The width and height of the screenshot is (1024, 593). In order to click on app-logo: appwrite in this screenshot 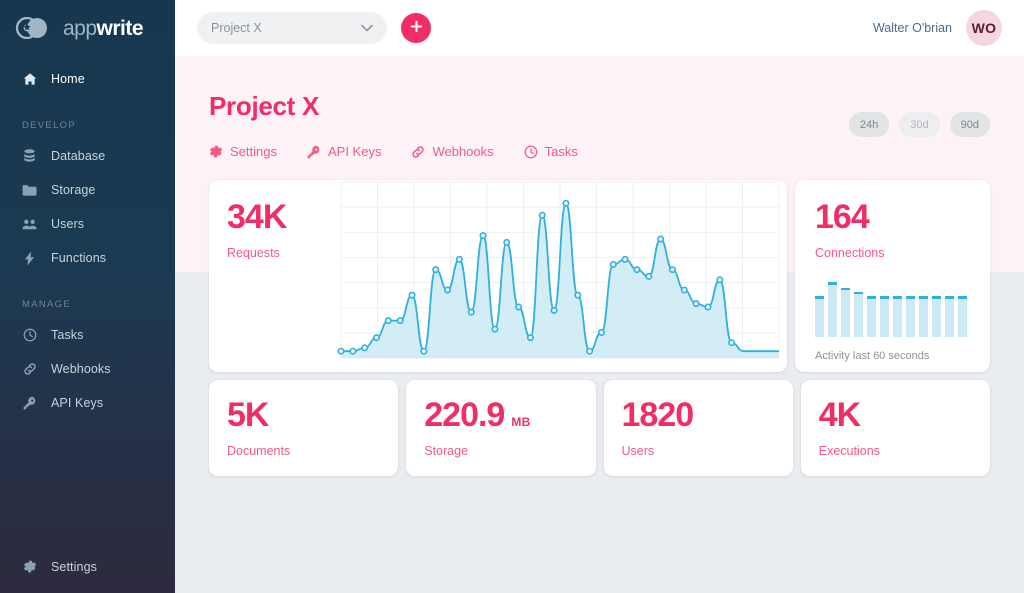, I will do `click(87, 28)`.